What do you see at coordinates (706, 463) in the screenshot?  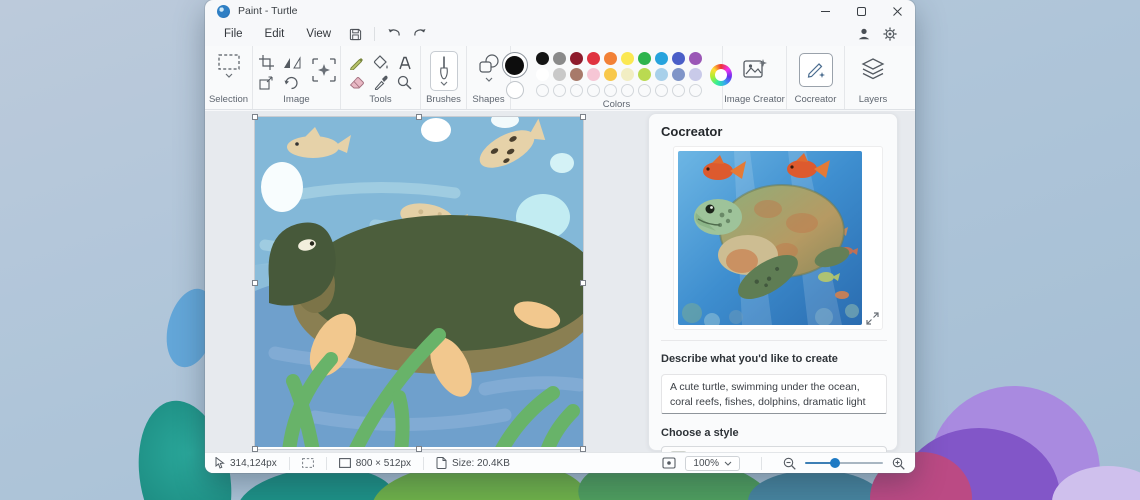 I see `zoom-level-value: 100%` at bounding box center [706, 463].